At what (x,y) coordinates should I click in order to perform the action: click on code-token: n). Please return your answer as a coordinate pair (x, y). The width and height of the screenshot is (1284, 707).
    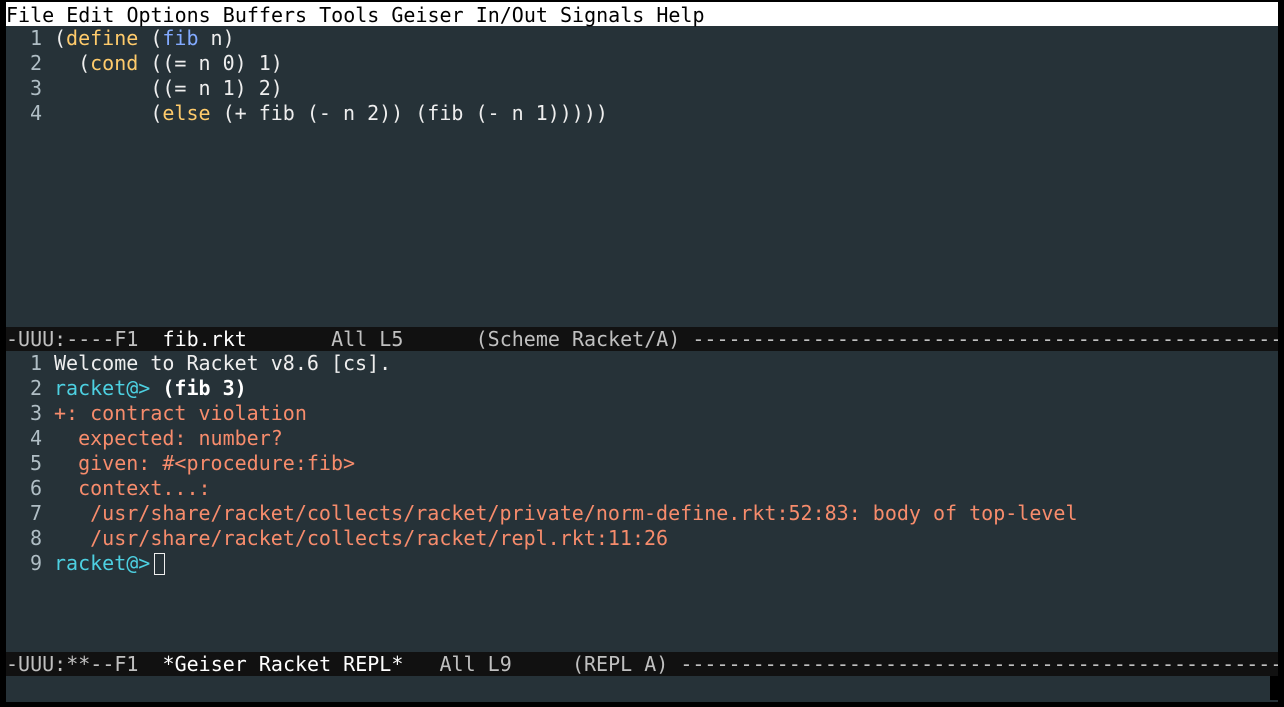
    Looking at the image, I should click on (216, 38).